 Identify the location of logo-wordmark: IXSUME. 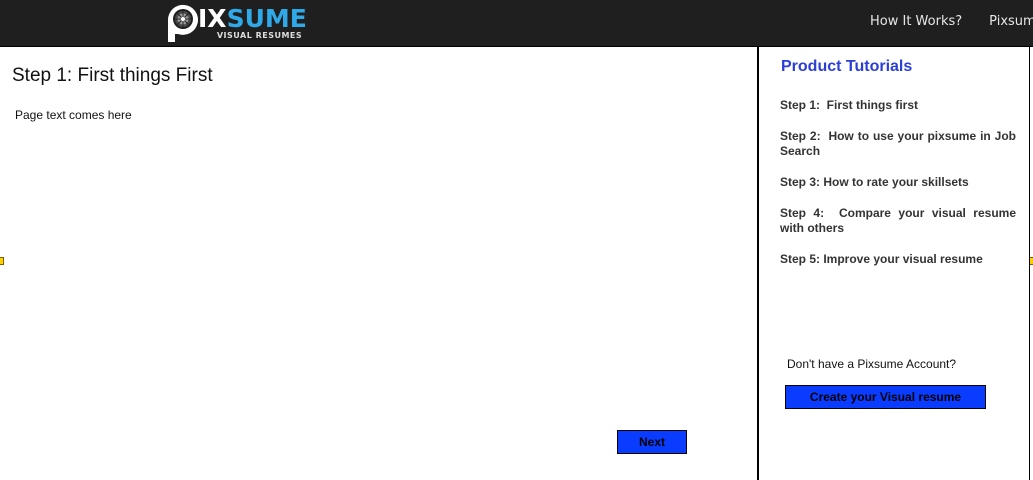
(252, 18).